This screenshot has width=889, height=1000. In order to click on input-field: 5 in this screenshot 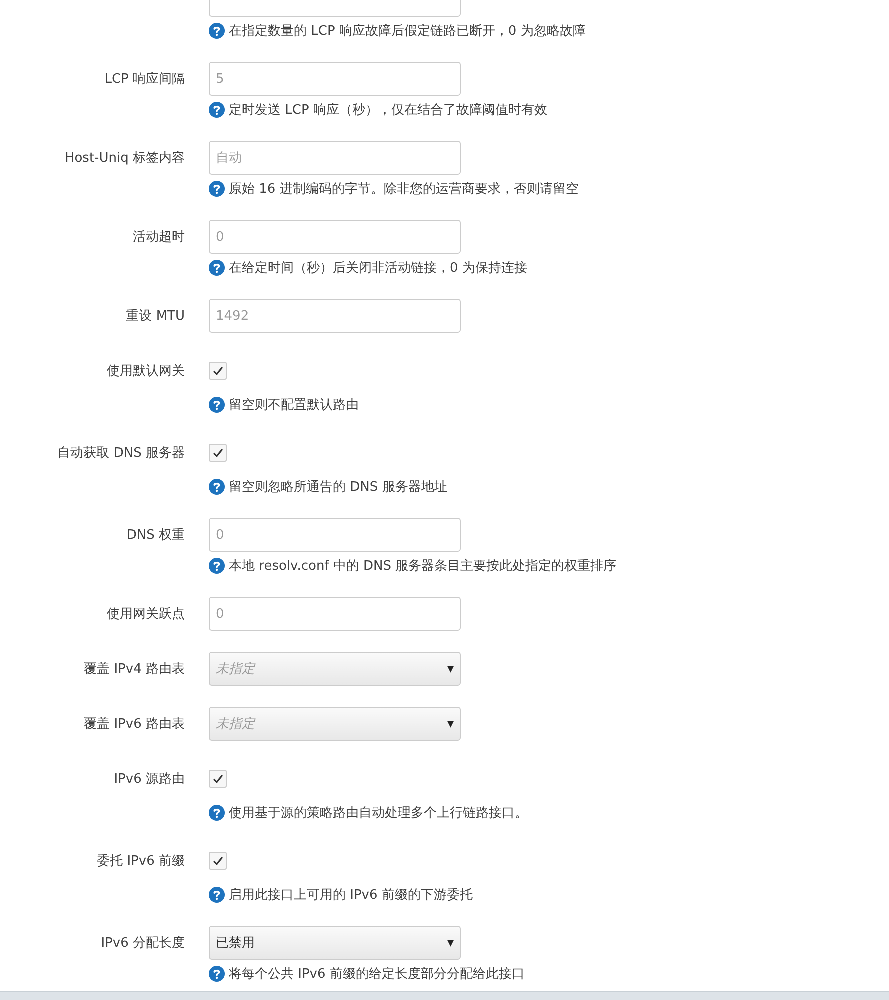, I will do `click(335, 79)`.